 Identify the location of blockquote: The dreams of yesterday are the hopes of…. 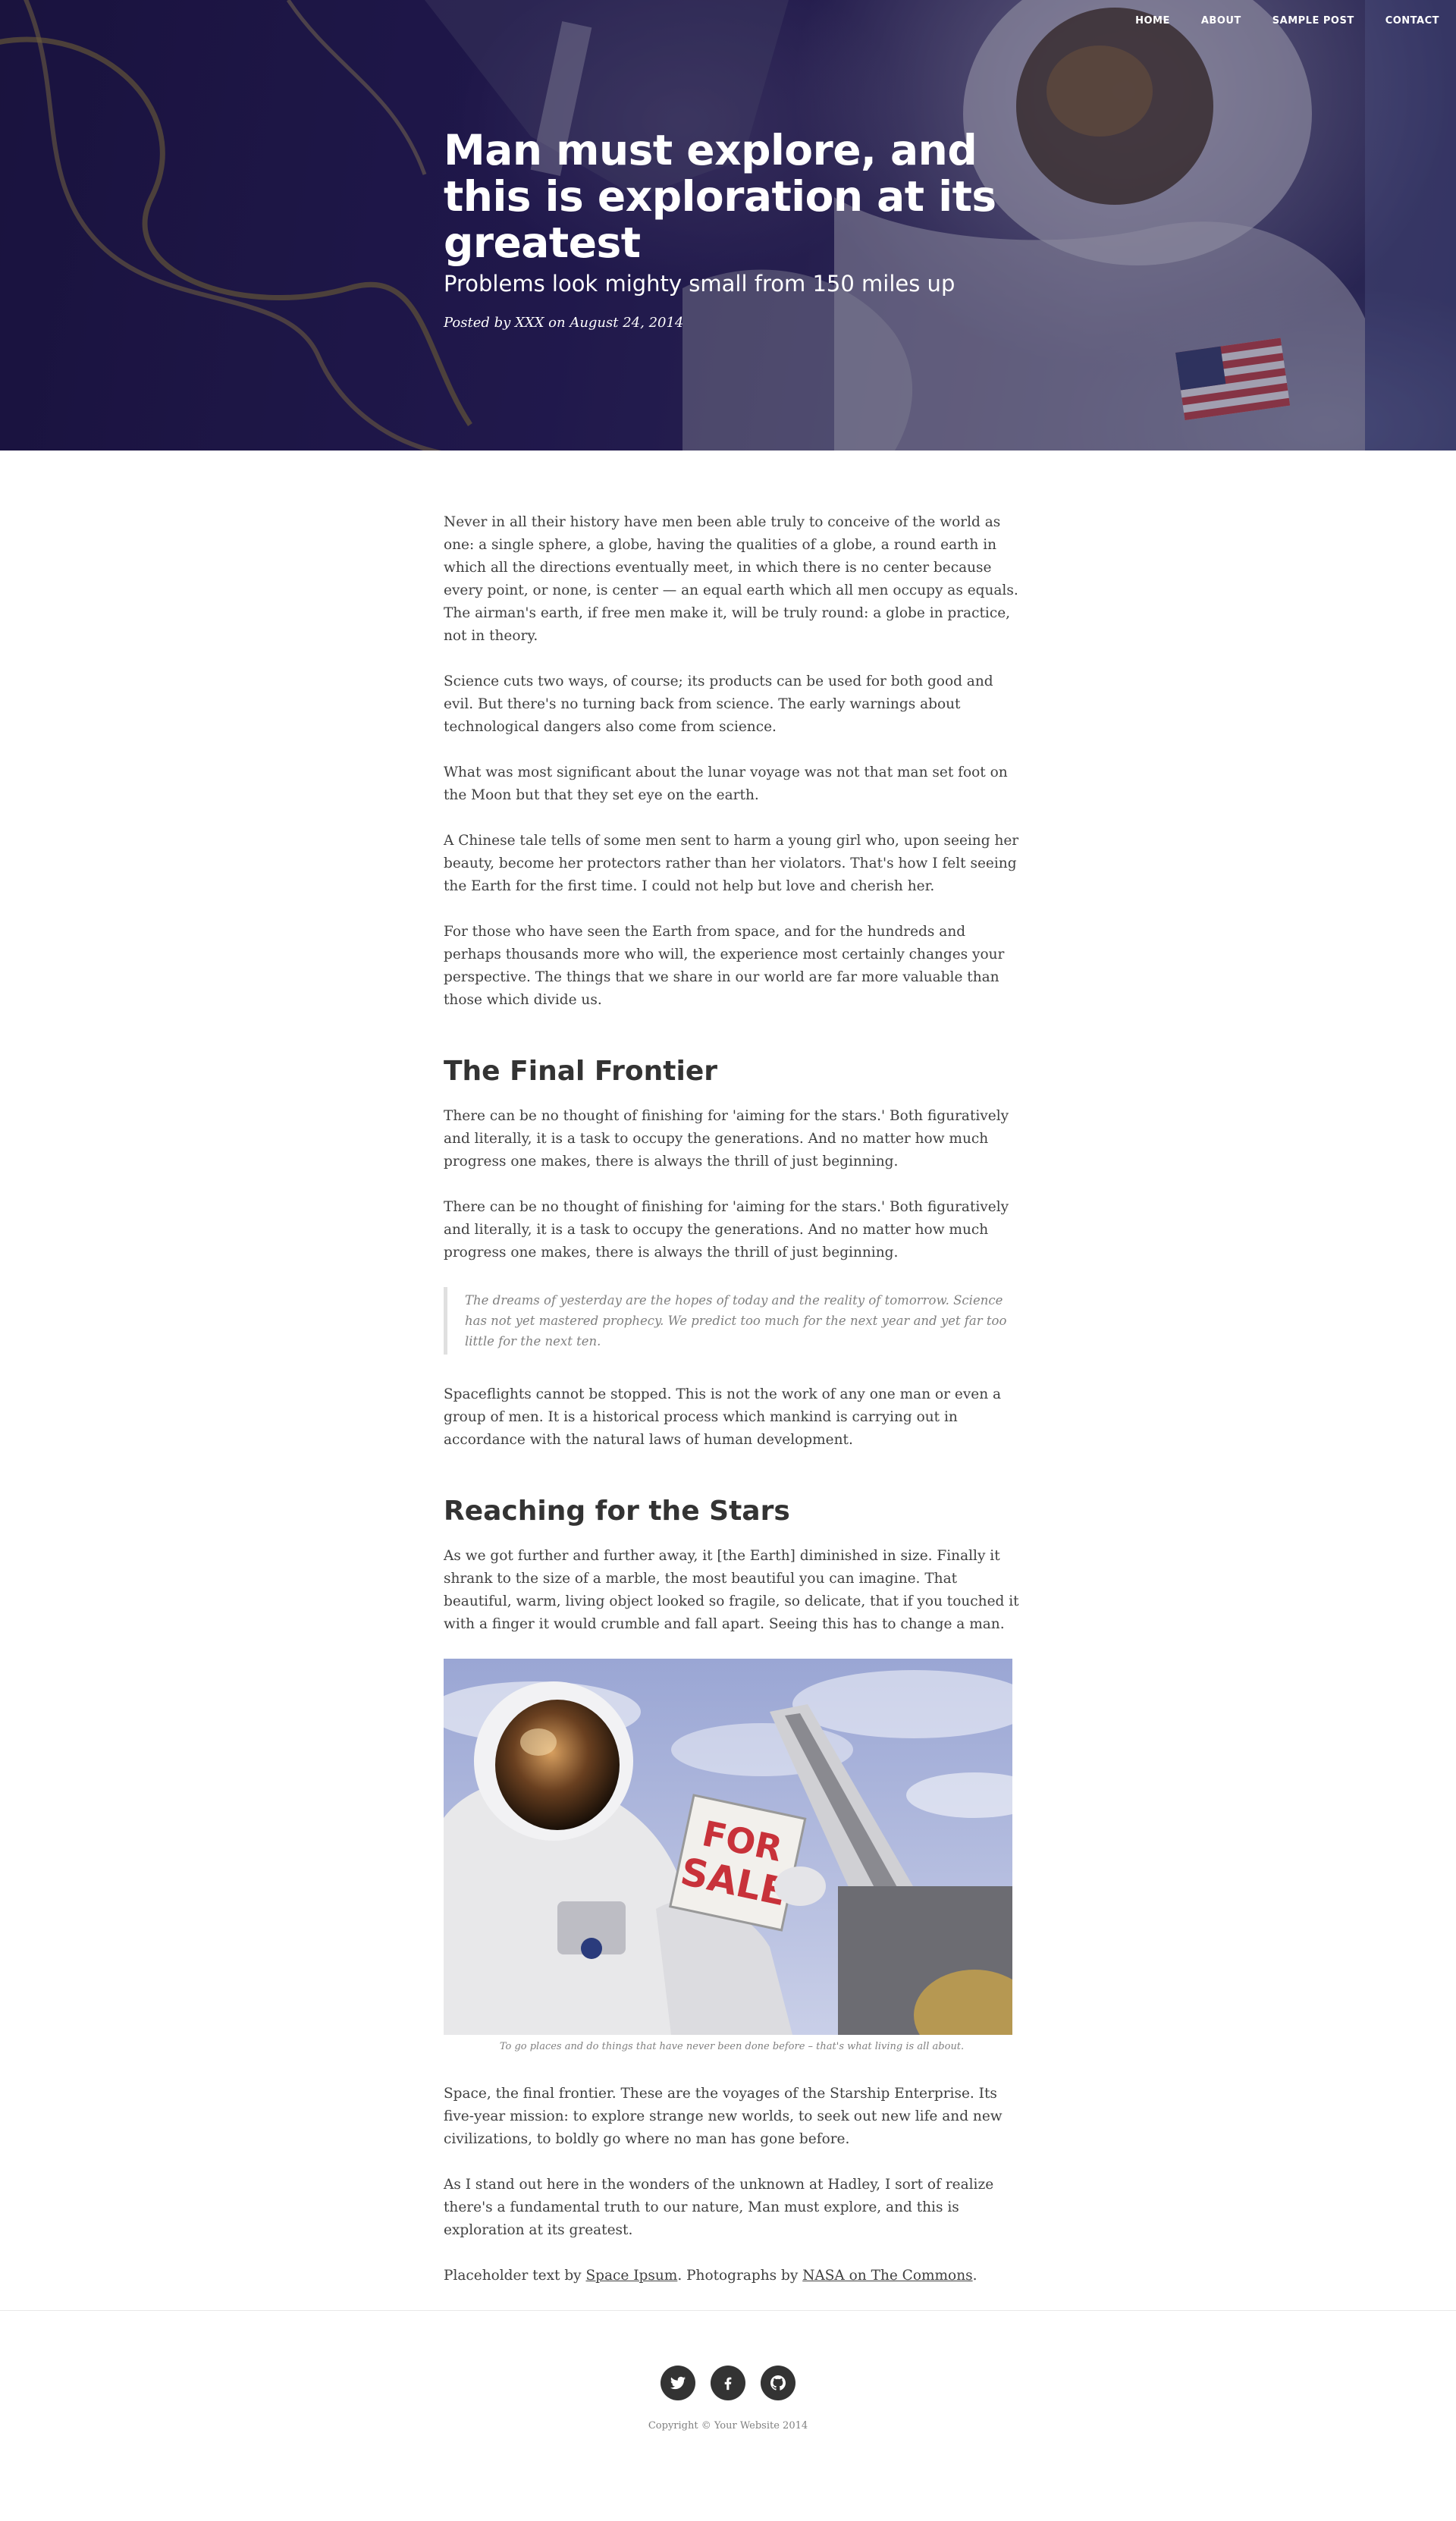
(732, 1321).